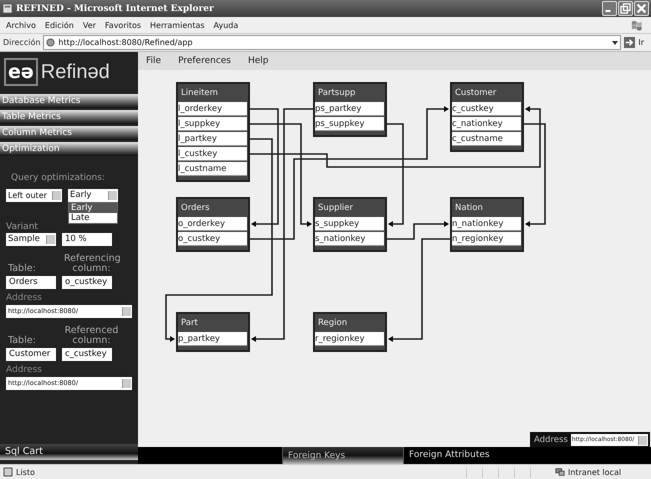  I want to click on column-name: l_custname, so click(212, 169).